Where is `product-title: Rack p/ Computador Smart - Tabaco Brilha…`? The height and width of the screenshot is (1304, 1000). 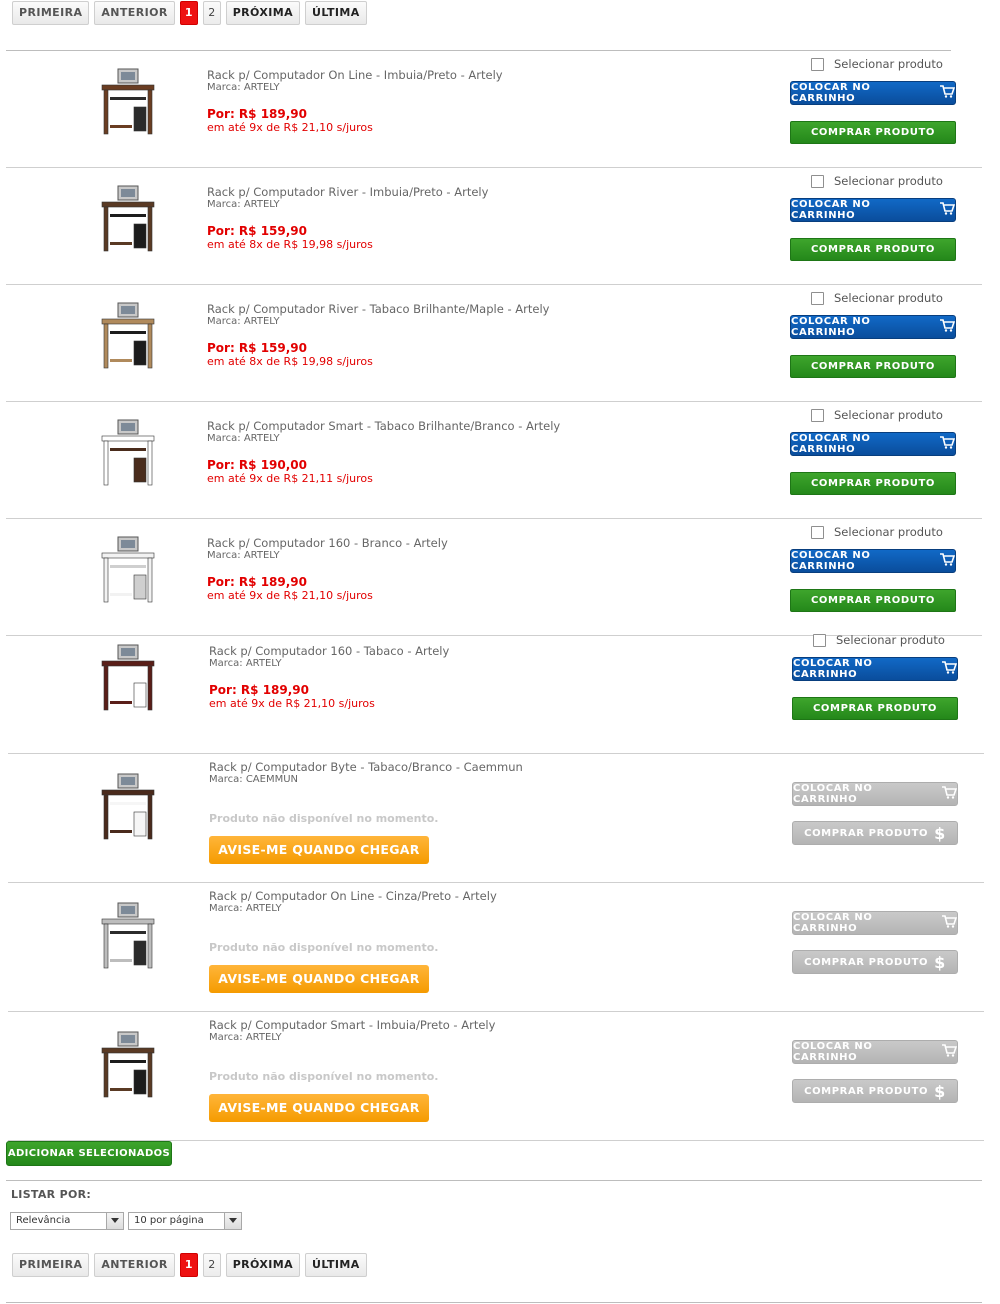 product-title: Rack p/ Computador Smart - Tabaco Brilha… is located at coordinates (383, 426).